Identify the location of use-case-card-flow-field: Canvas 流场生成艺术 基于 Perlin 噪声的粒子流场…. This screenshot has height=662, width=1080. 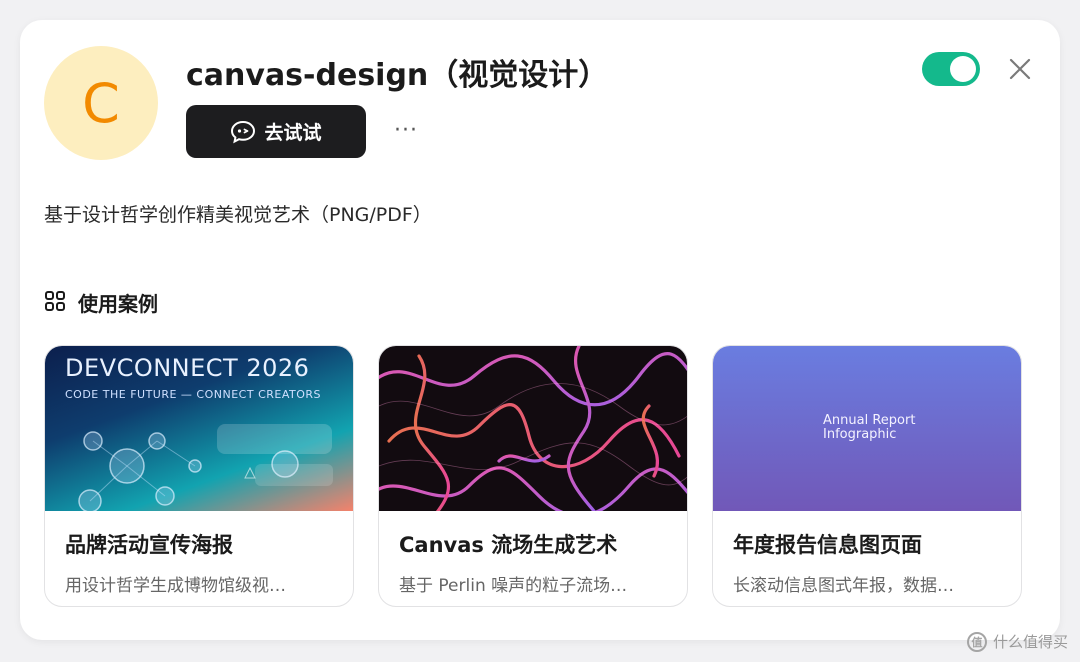
(533, 476).